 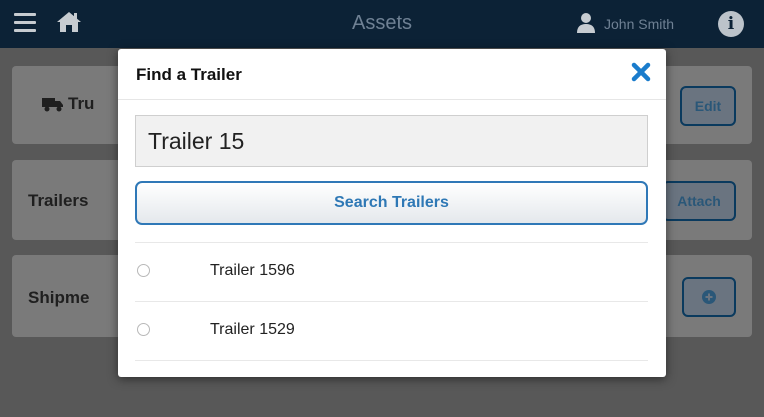 I want to click on list-item: Trailer 1596, so click(x=391, y=271).